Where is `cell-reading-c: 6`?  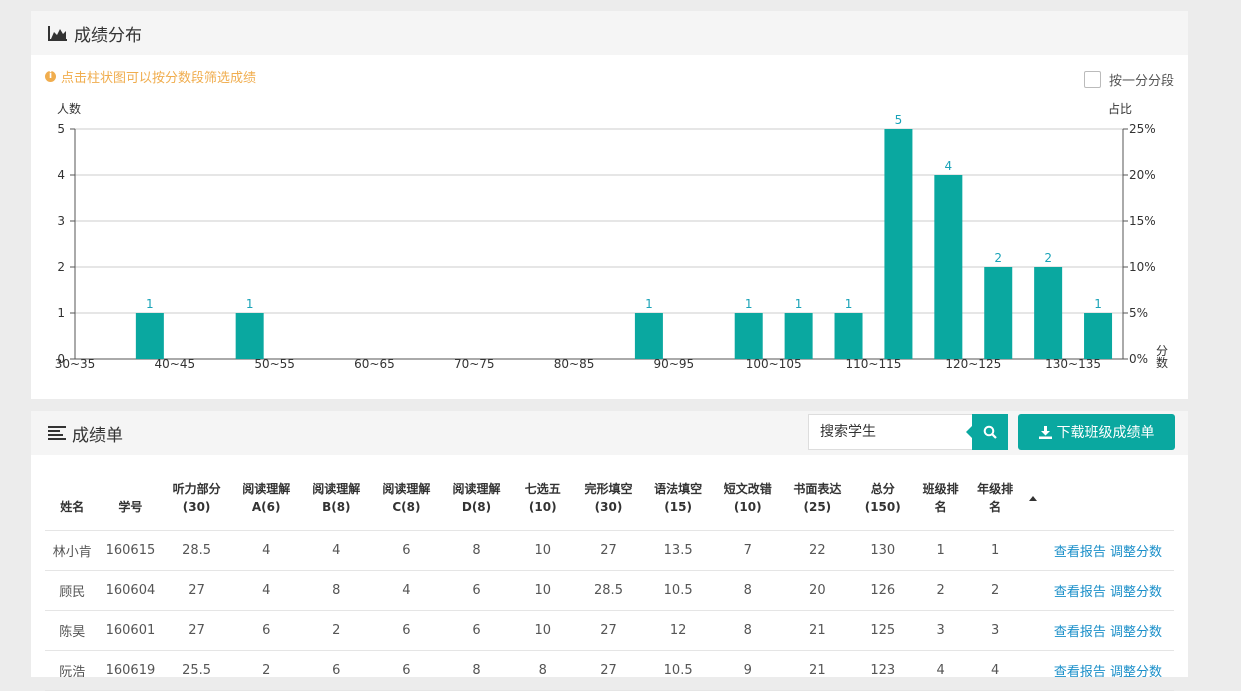 cell-reading-c: 6 is located at coordinates (406, 630).